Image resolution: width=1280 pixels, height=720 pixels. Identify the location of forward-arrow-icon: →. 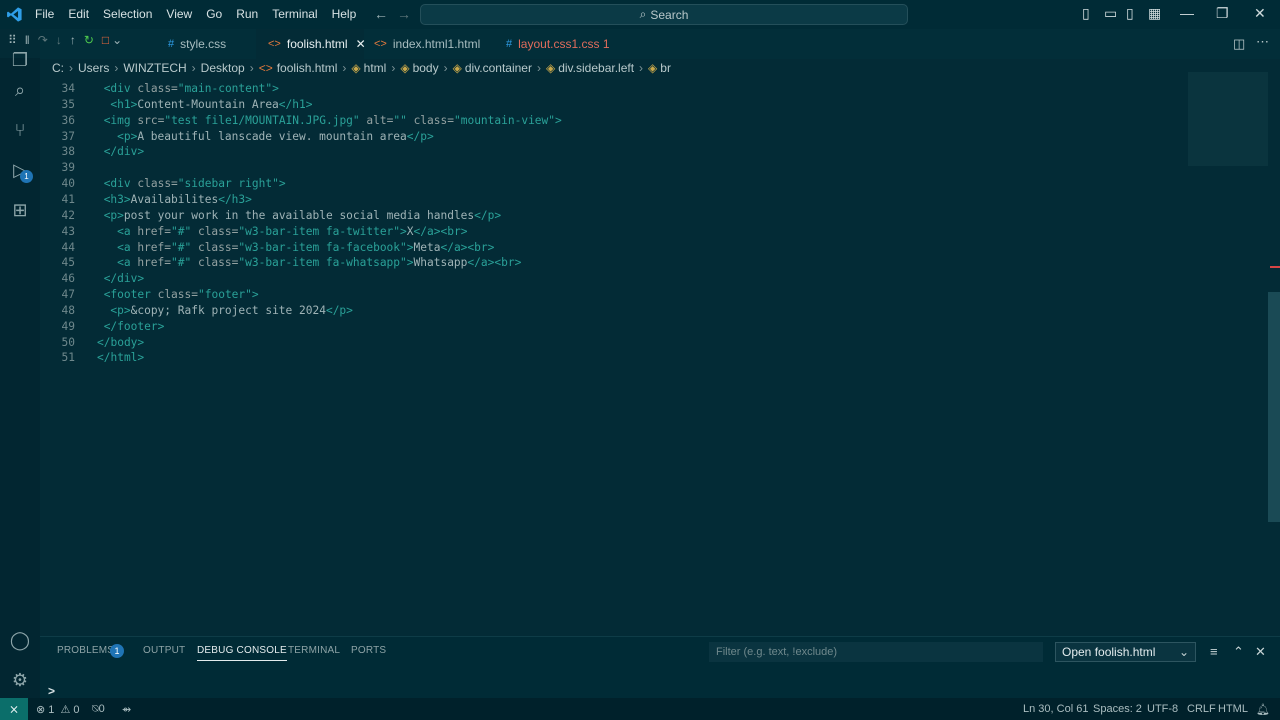
(404, 14).